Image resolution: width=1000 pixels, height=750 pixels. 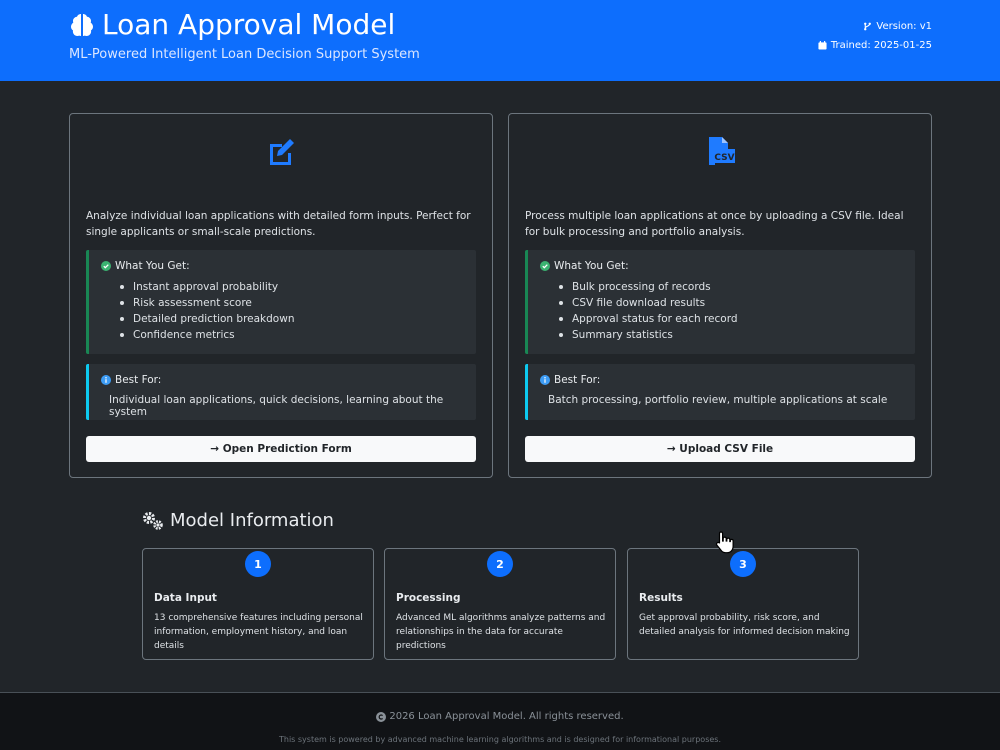 What do you see at coordinates (722, 151) in the screenshot?
I see `csv-file-icon: CSV` at bounding box center [722, 151].